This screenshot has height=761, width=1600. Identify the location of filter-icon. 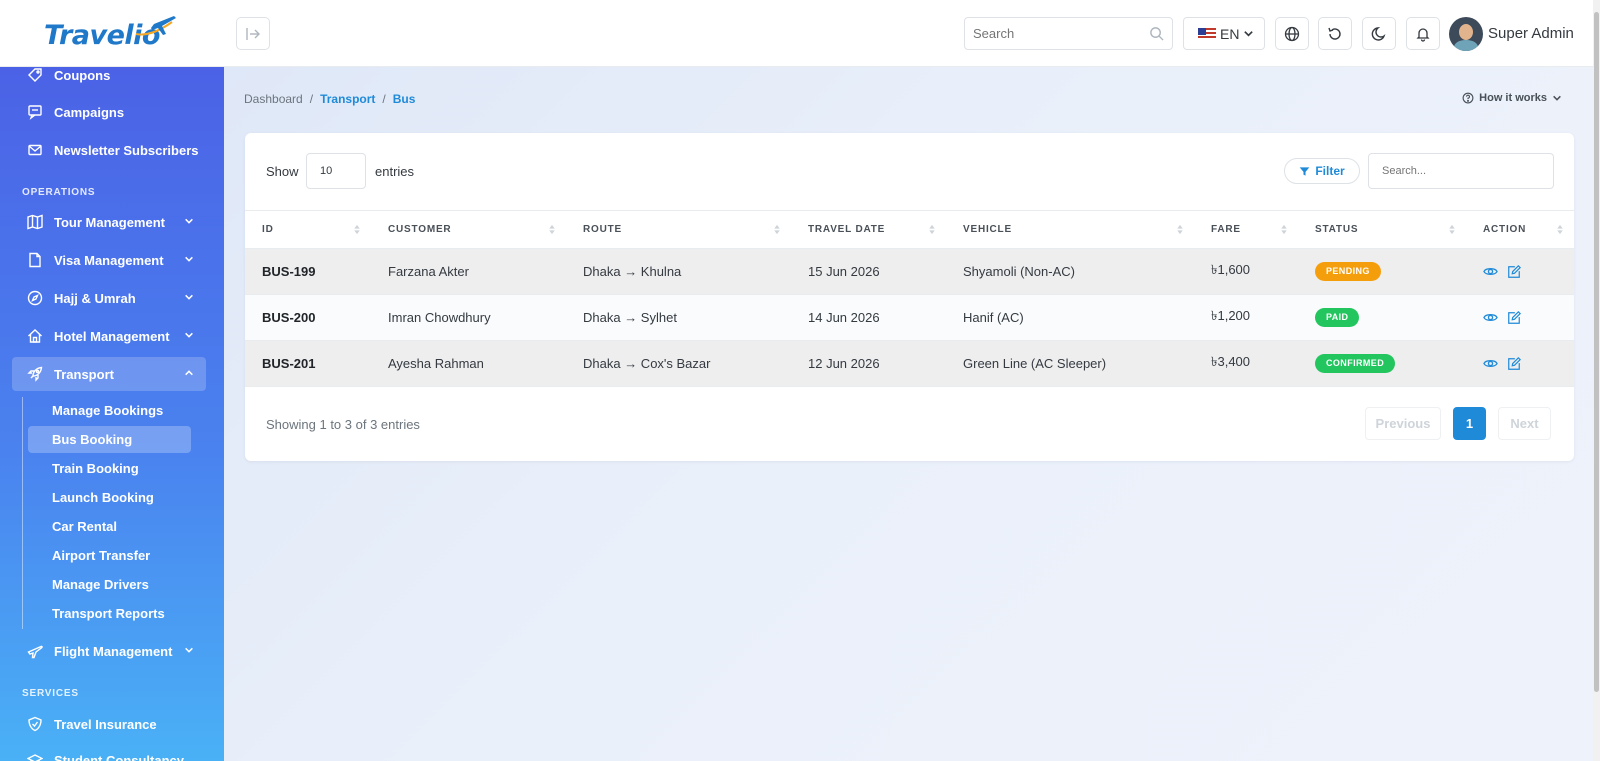
(1305, 171).